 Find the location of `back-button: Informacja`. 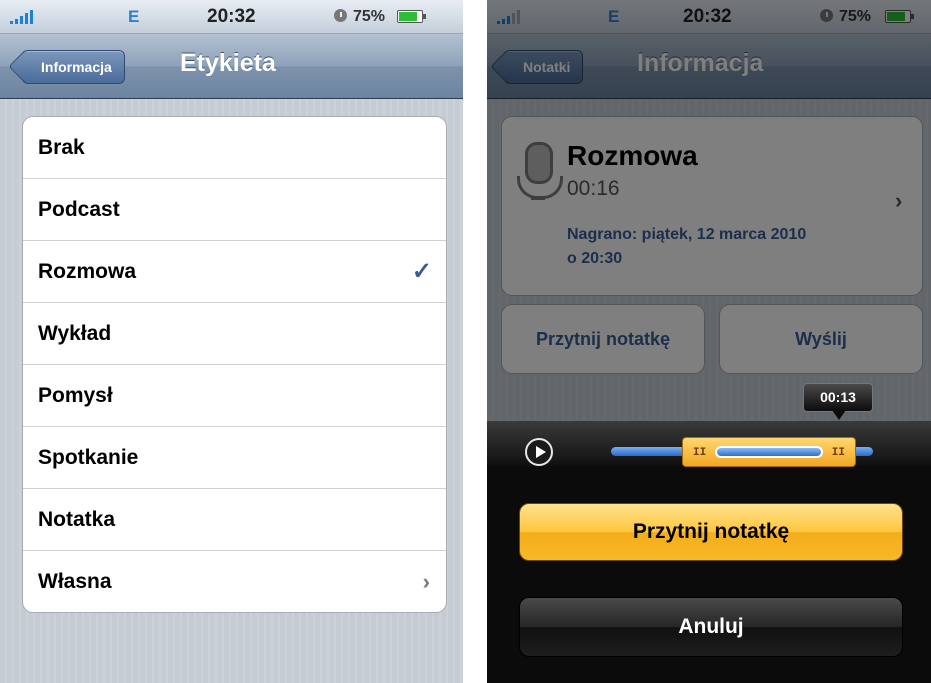

back-button: Informacja is located at coordinates (73, 67).